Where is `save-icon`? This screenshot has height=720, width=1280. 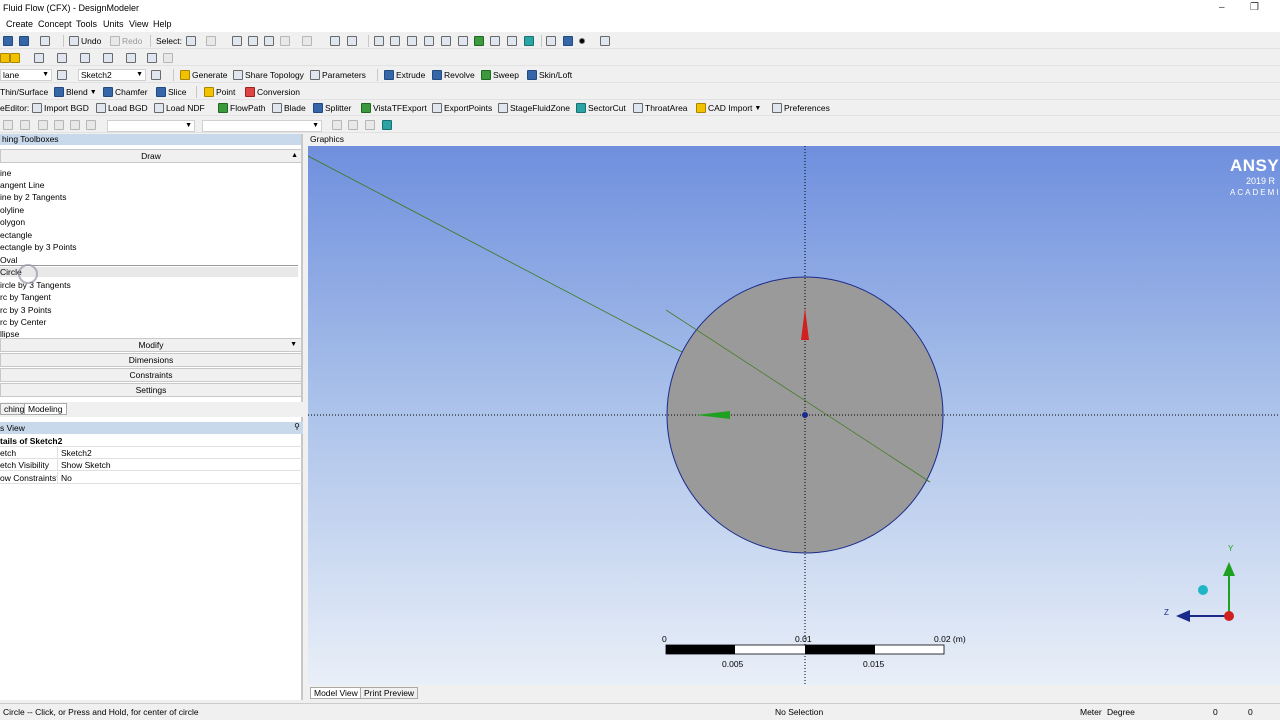 save-icon is located at coordinates (24, 41).